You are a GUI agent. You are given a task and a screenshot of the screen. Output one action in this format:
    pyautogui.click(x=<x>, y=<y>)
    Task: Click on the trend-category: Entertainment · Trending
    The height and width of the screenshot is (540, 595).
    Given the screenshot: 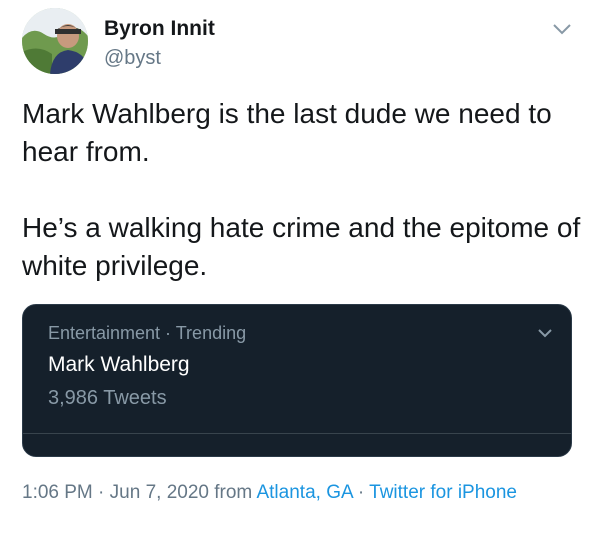 What is the action you would take?
    pyautogui.click(x=147, y=333)
    